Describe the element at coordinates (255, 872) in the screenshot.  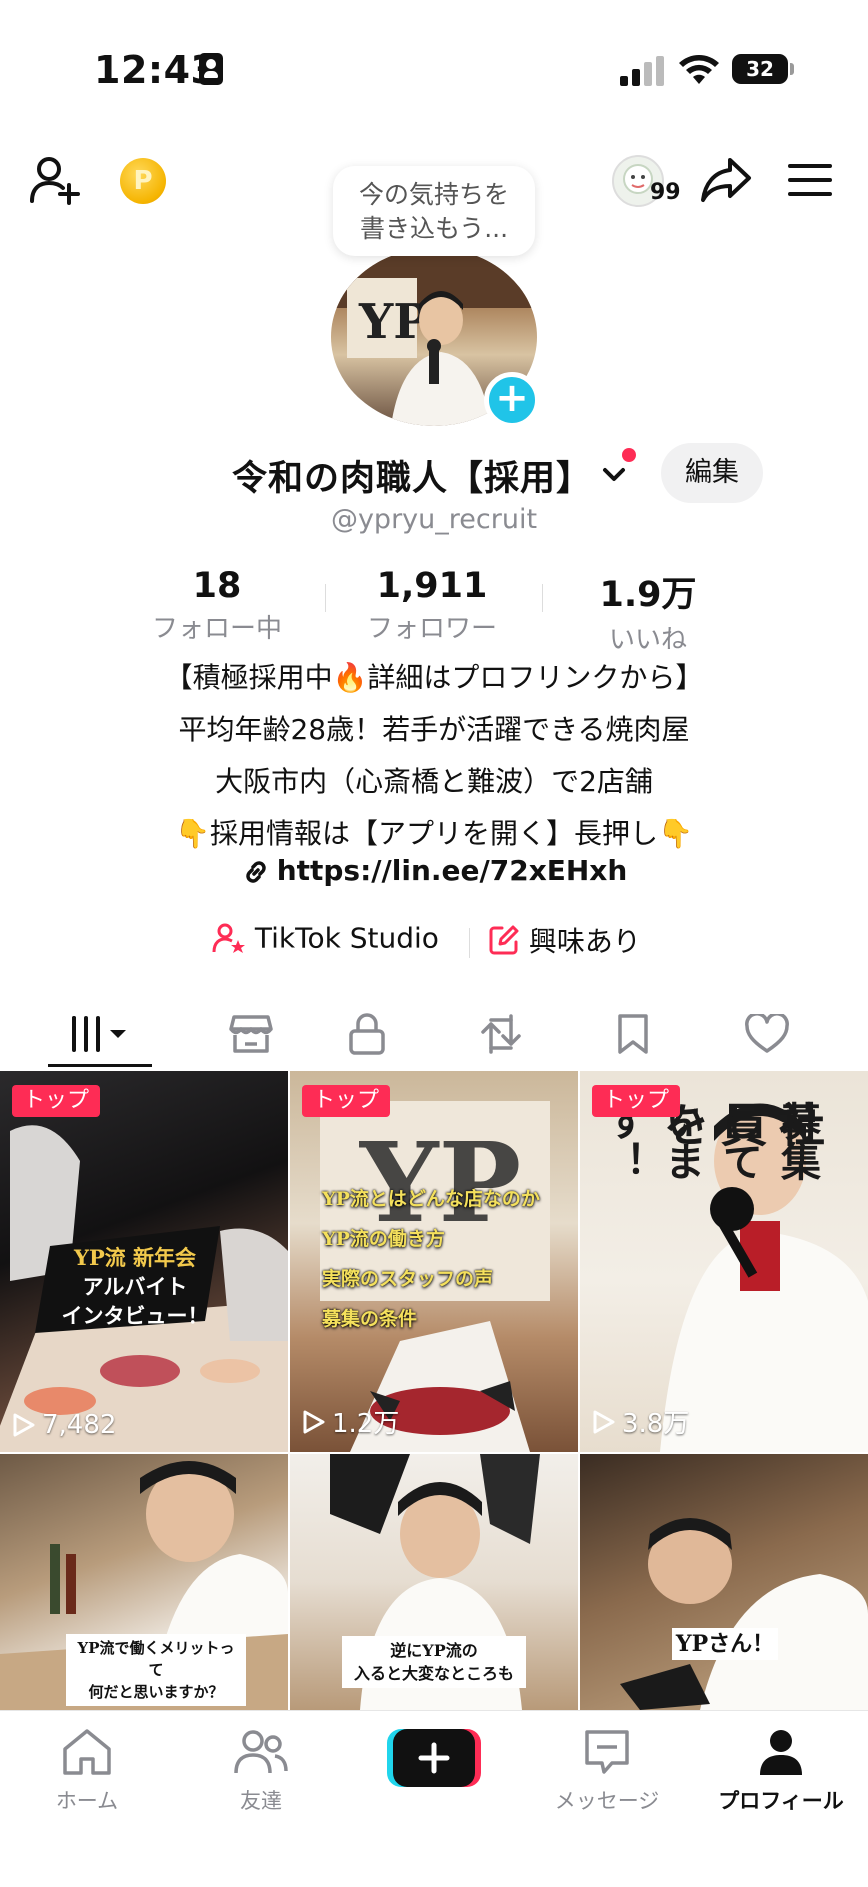
I see `link-chain-icon` at that location.